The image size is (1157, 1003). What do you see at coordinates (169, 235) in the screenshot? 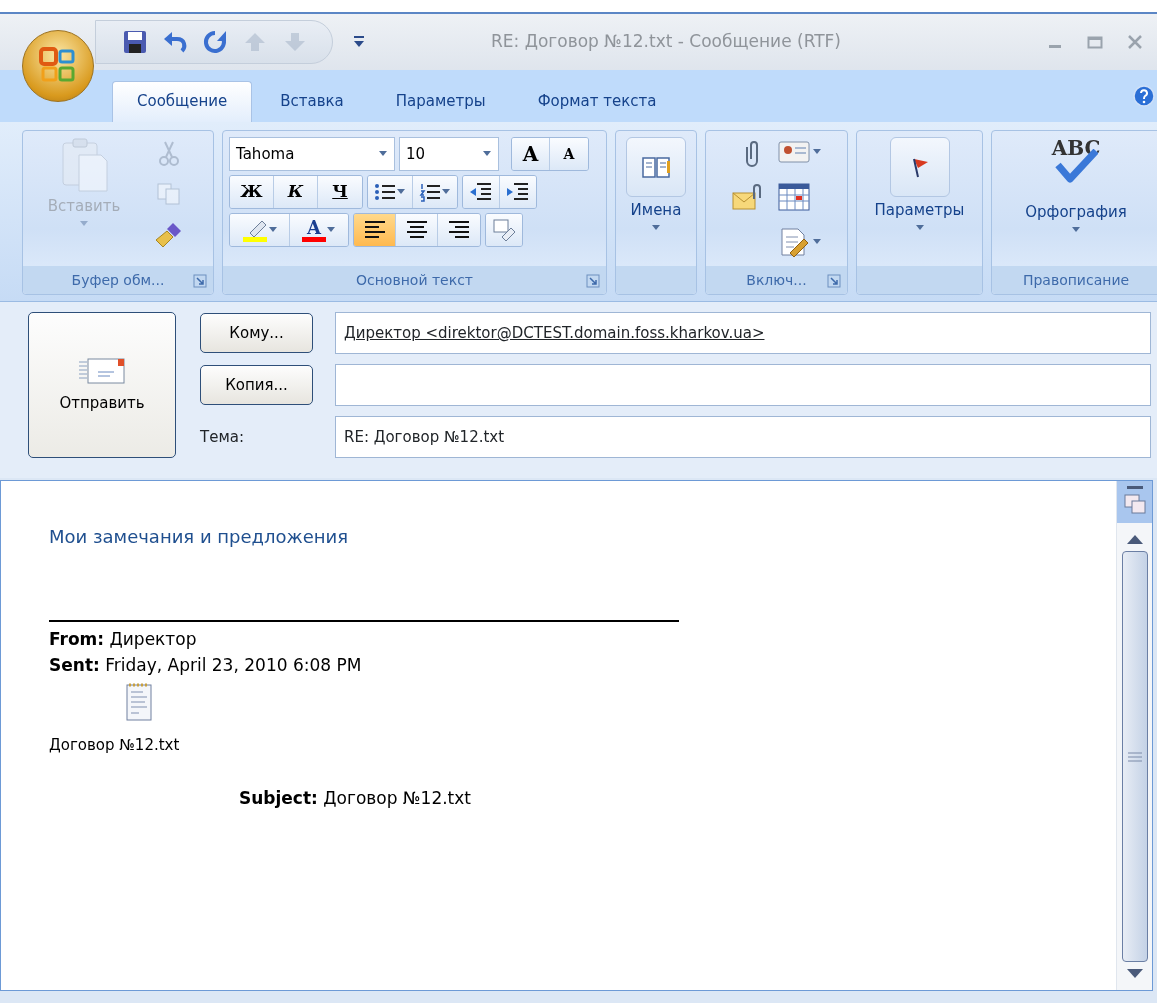
I see `brush-icon` at bounding box center [169, 235].